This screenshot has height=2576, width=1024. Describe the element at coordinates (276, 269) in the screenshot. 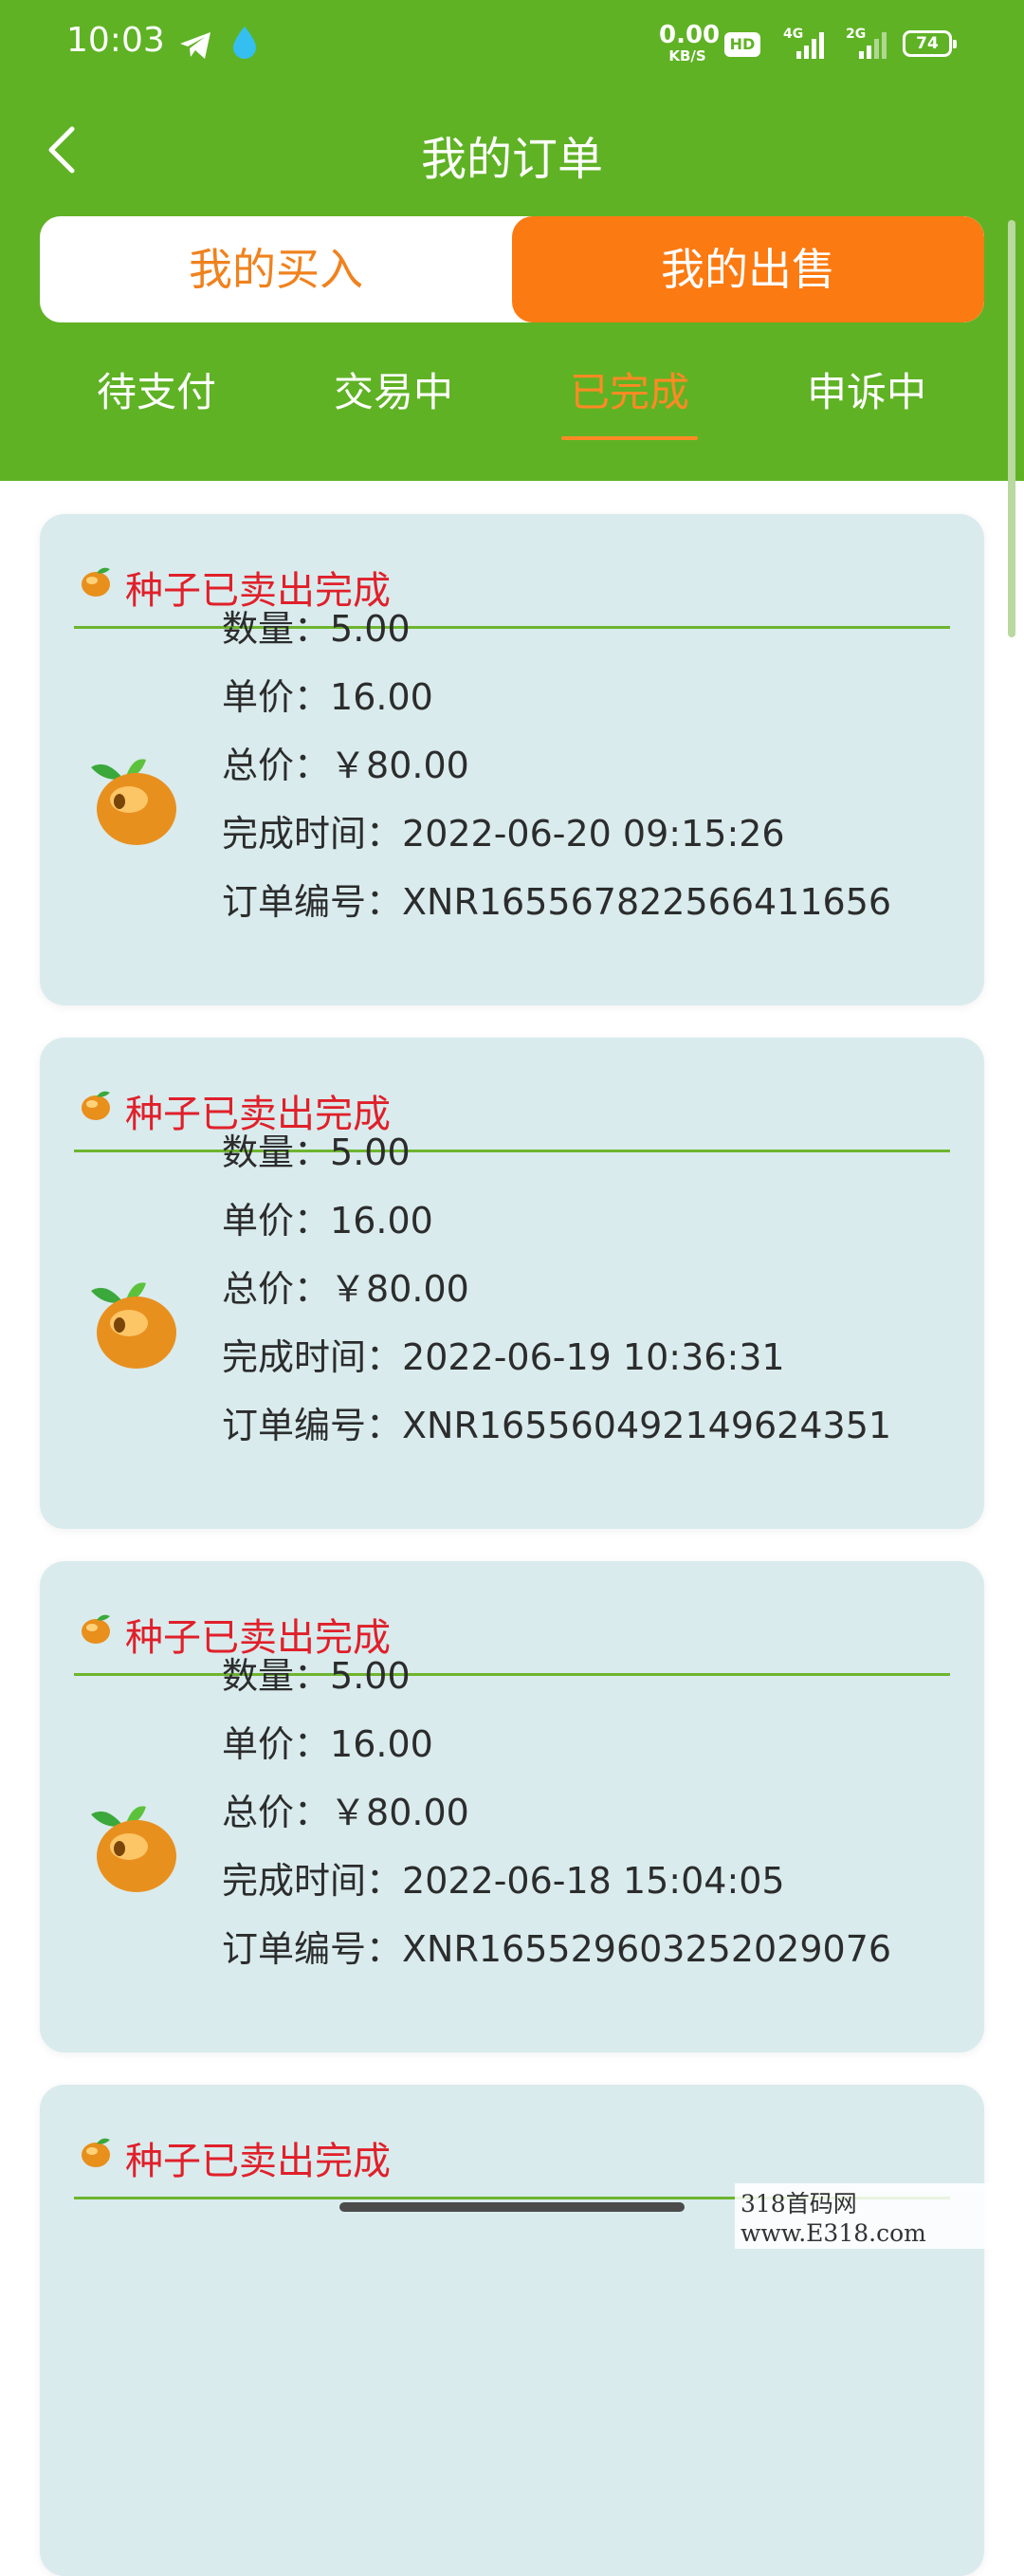

I see `segment-buy: 我的买入` at that location.